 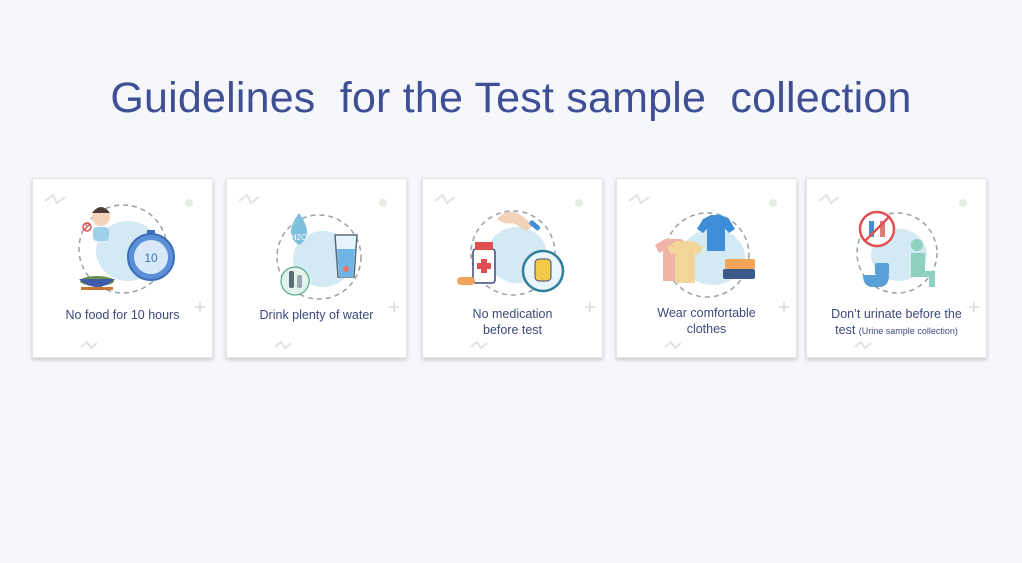 What do you see at coordinates (739, 269) in the screenshot?
I see `folded-clothes-icon` at bounding box center [739, 269].